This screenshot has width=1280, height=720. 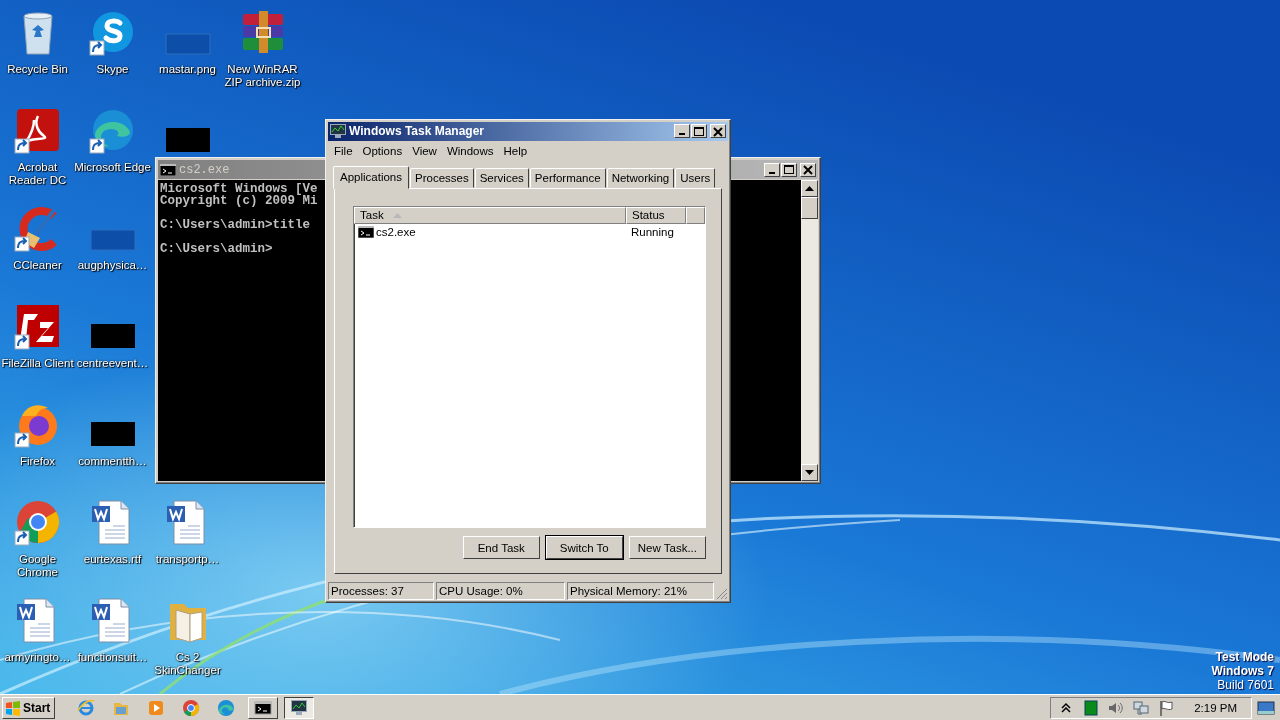 I want to click on windows-logo-icon, so click(x=13, y=707).